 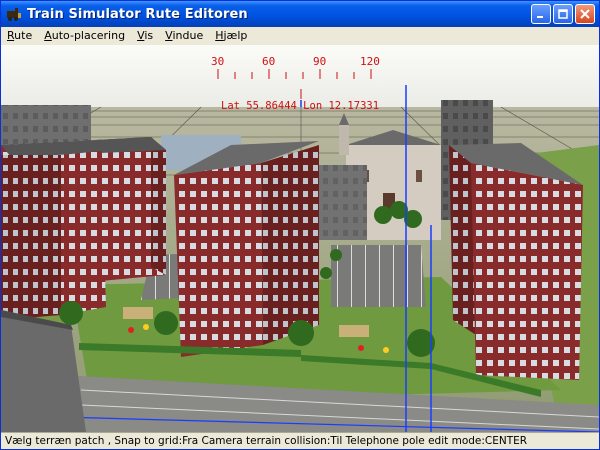 What do you see at coordinates (235, 35) in the screenshot?
I see `menu-help-label: jælp` at bounding box center [235, 35].